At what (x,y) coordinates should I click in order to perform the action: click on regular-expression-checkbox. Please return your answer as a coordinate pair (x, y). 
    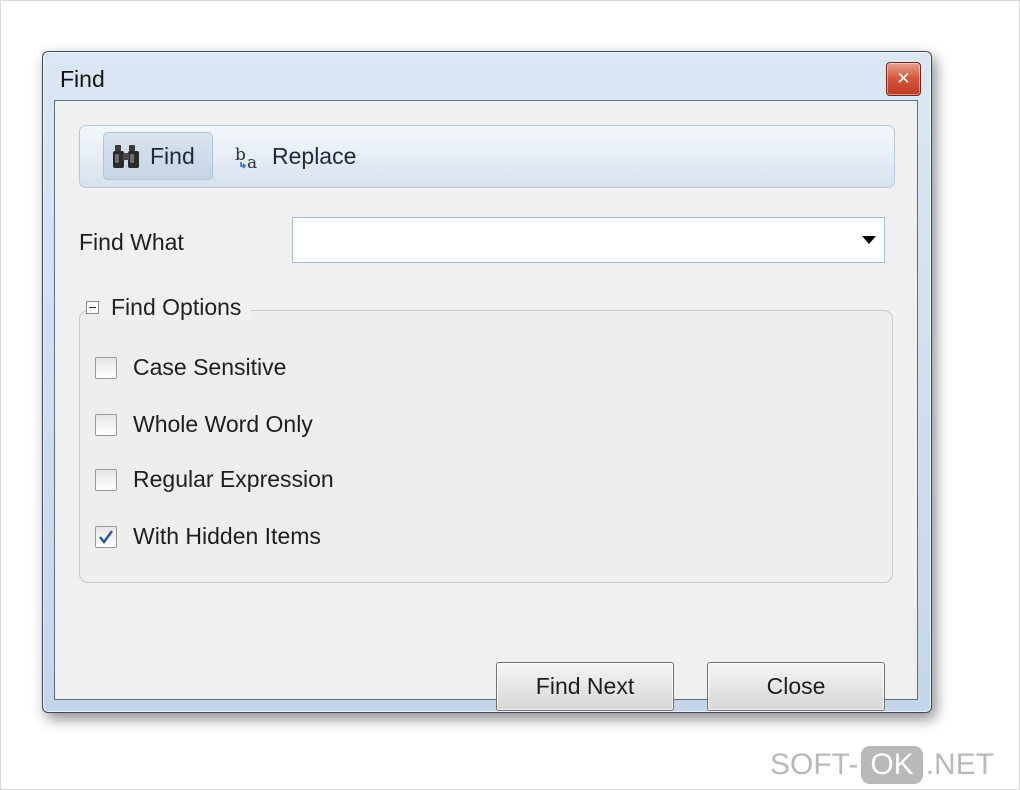
    Looking at the image, I should click on (106, 479).